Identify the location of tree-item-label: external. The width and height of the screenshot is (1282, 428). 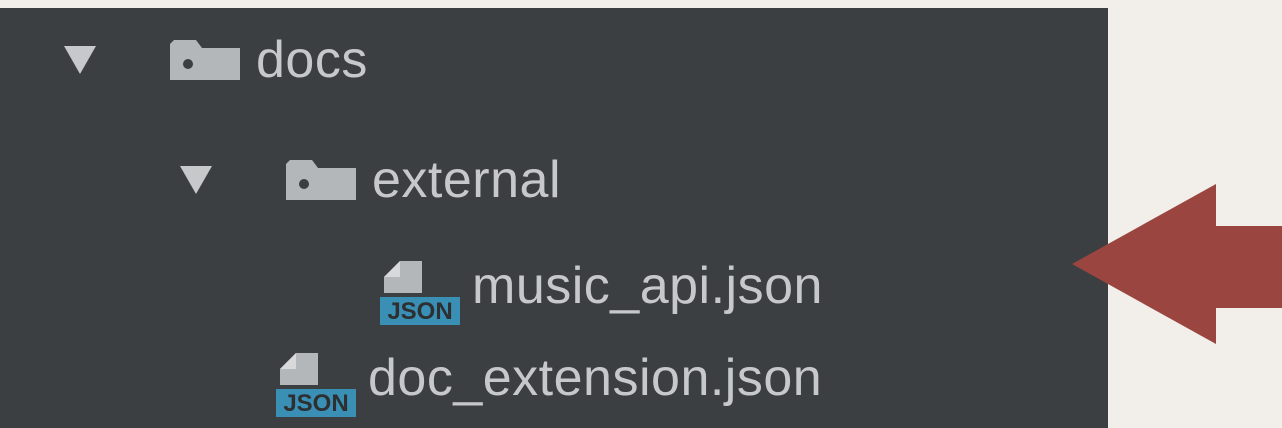
(466, 180).